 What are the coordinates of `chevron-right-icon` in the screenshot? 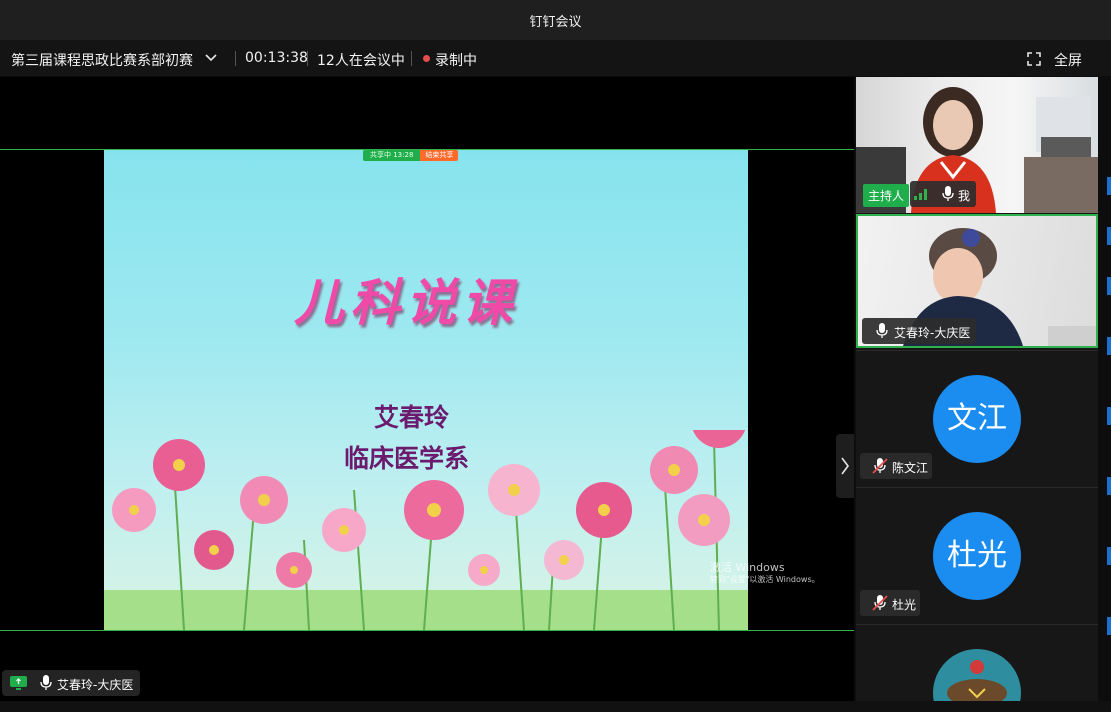 It's located at (845, 466).